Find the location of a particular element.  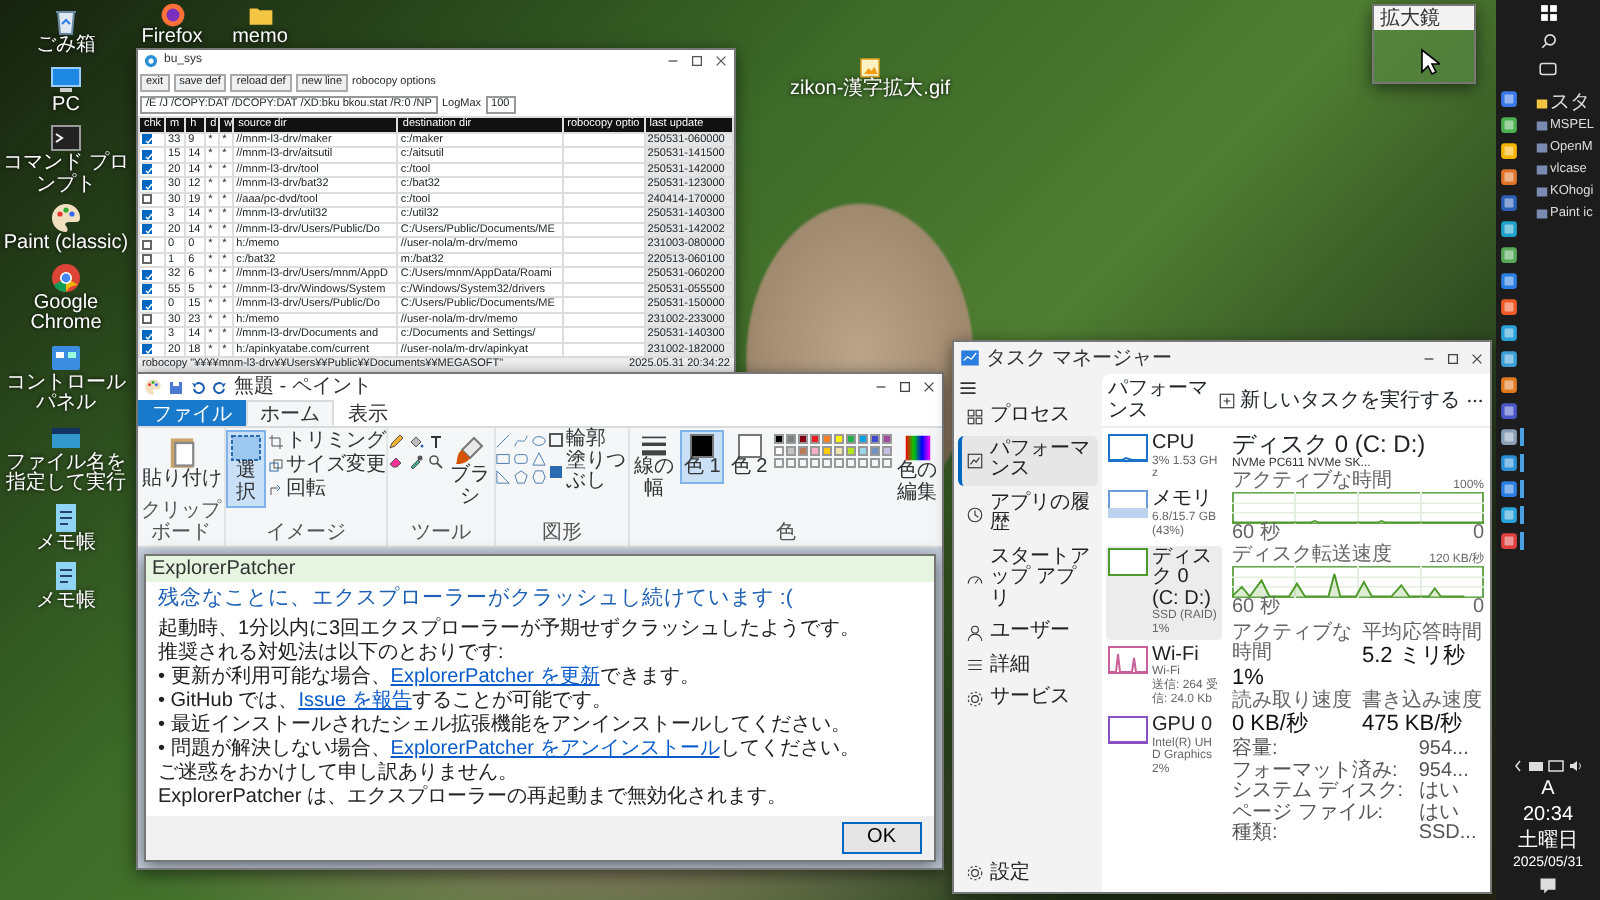

fill-icon is located at coordinates (416, 442).